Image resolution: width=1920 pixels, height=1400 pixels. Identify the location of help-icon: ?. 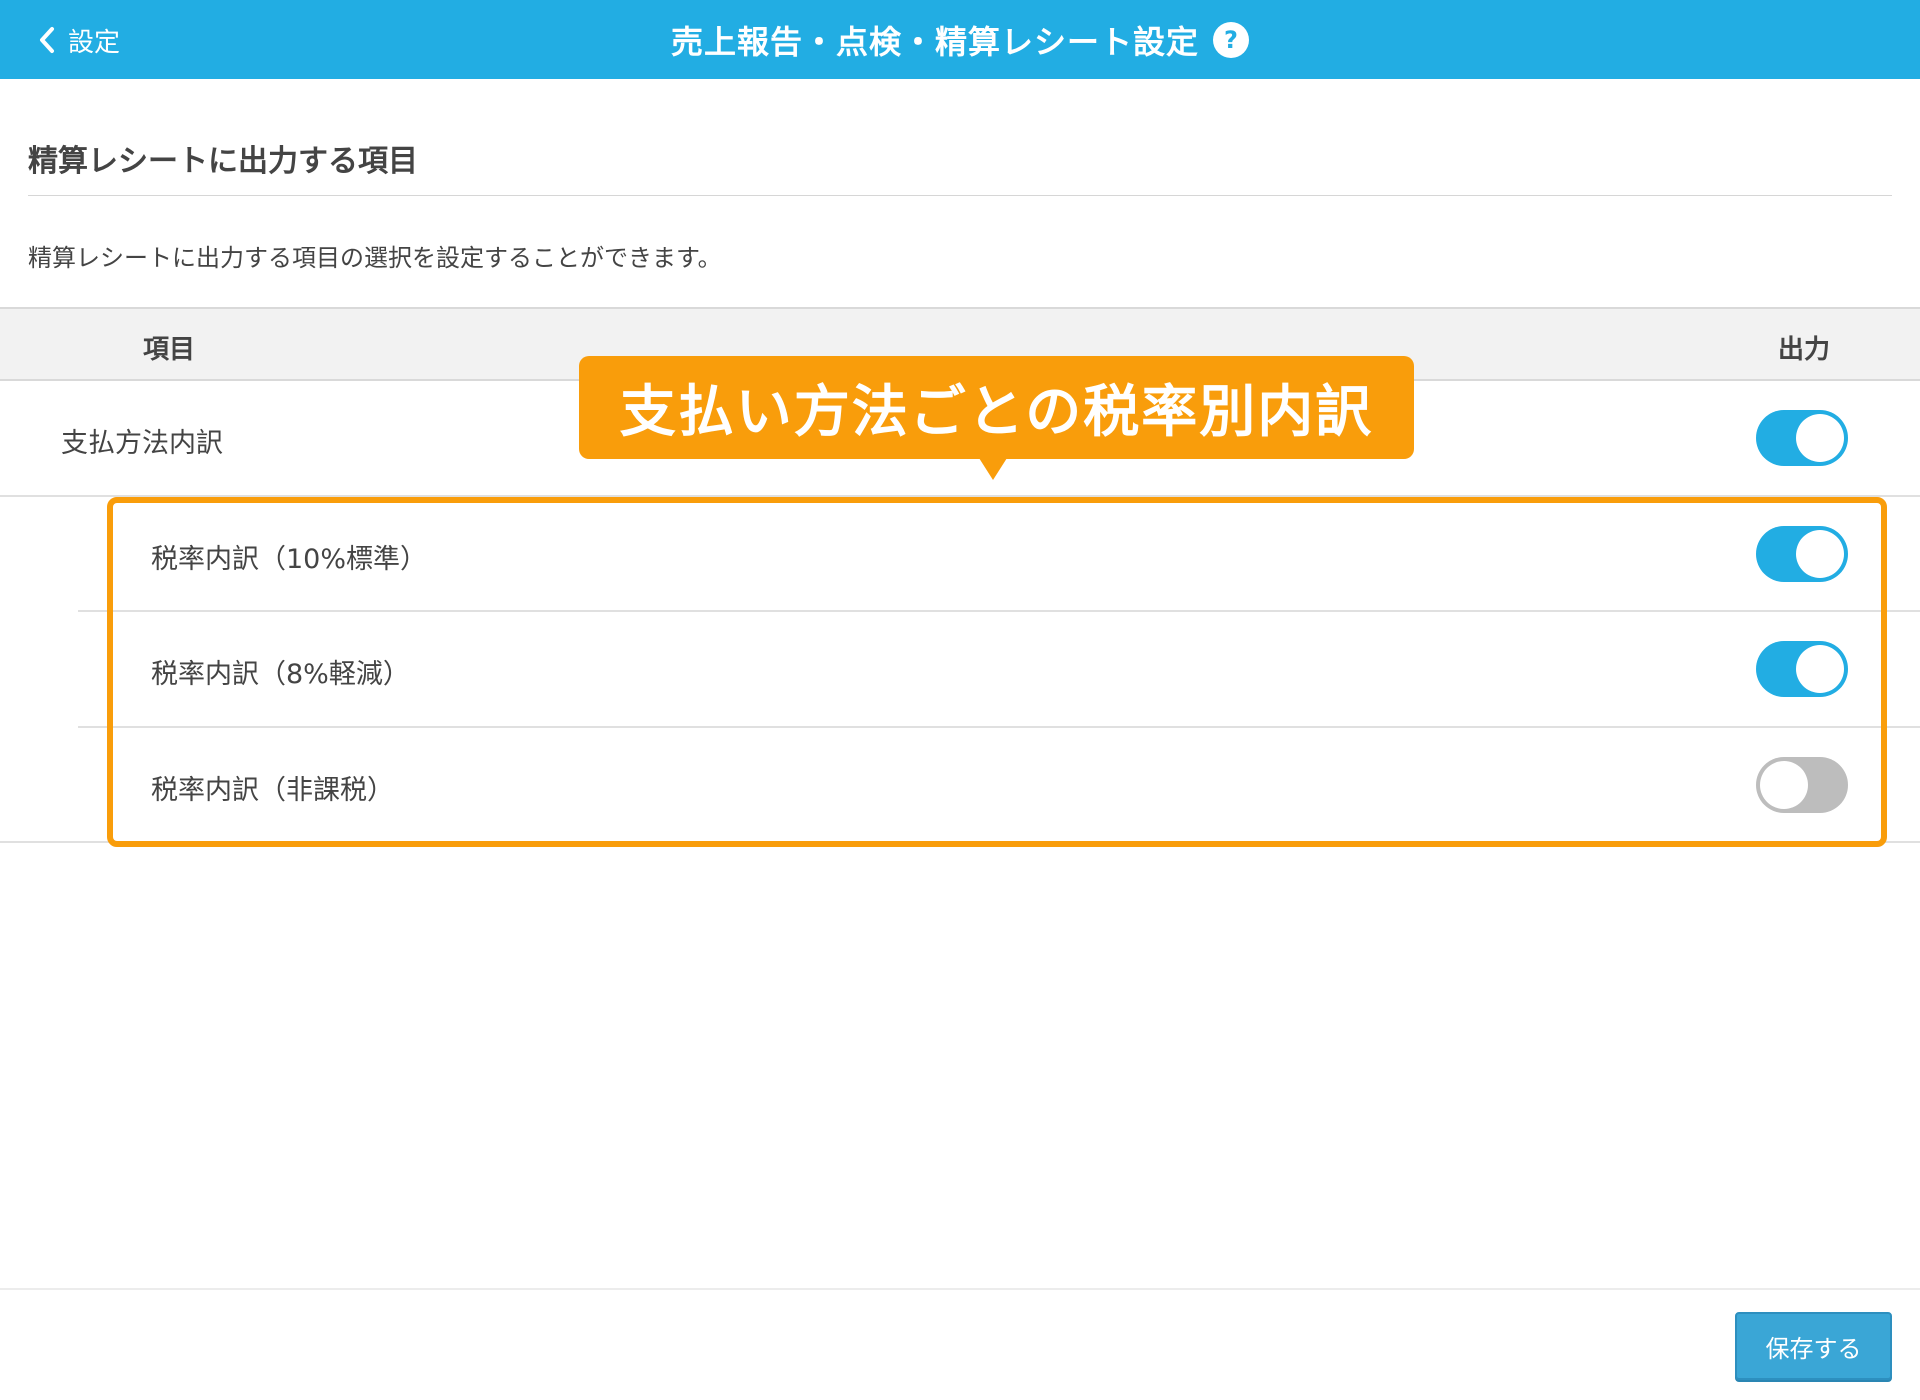
(1231, 40).